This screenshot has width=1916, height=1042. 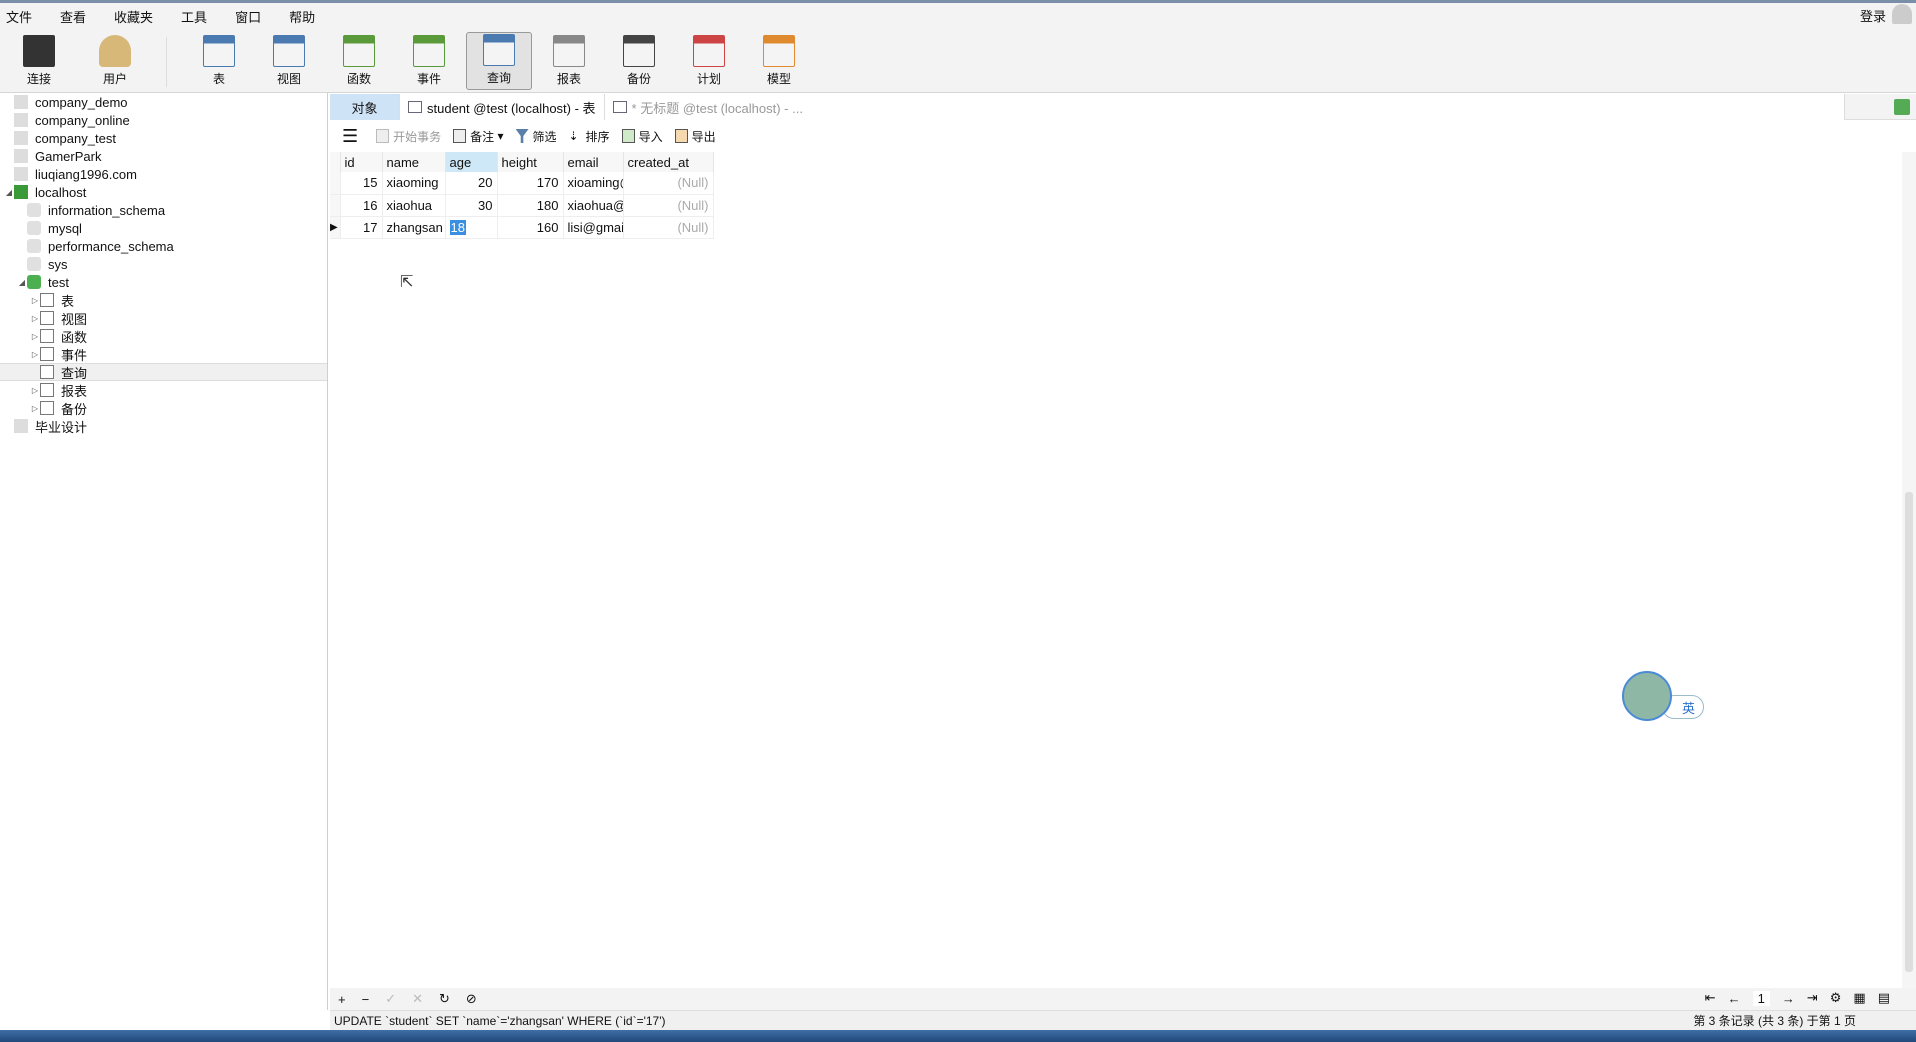 I want to click on tree-node: ▷ 备份, so click(x=163, y=408).